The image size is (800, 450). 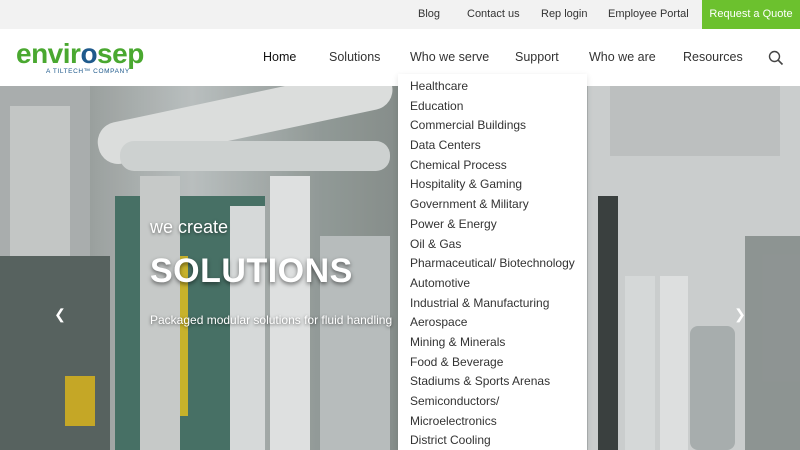 I want to click on dropdown-item-food-beverage: Food & Beverage, so click(x=492, y=363).